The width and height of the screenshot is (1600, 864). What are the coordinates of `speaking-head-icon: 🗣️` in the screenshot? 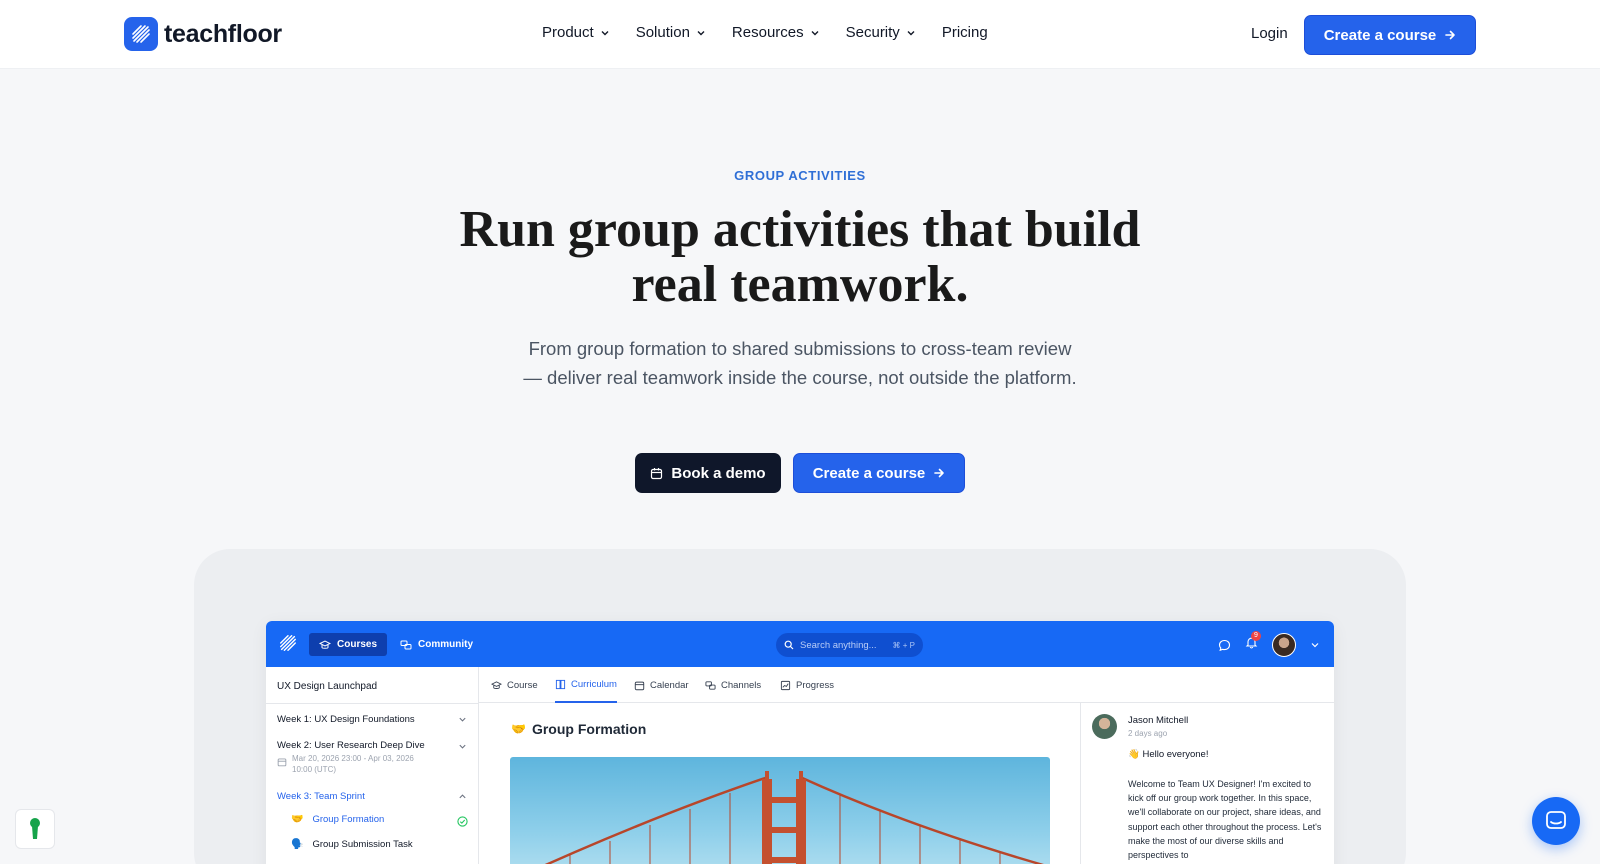 It's located at (297, 844).